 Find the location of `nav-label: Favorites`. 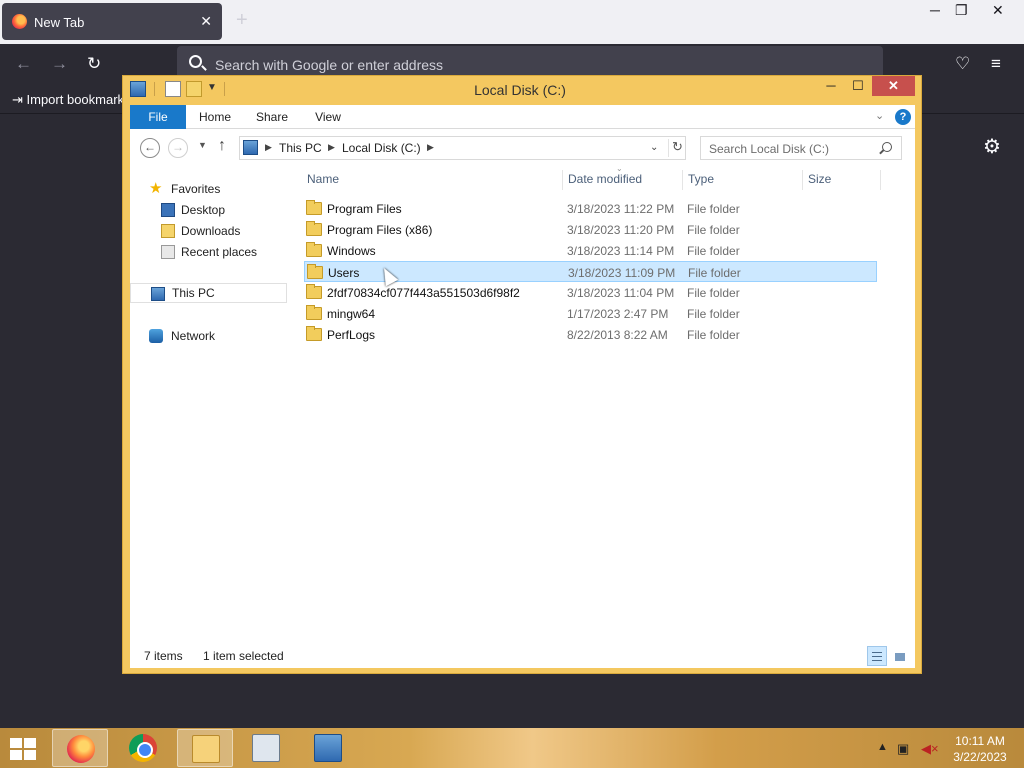

nav-label: Favorites is located at coordinates (196, 189).